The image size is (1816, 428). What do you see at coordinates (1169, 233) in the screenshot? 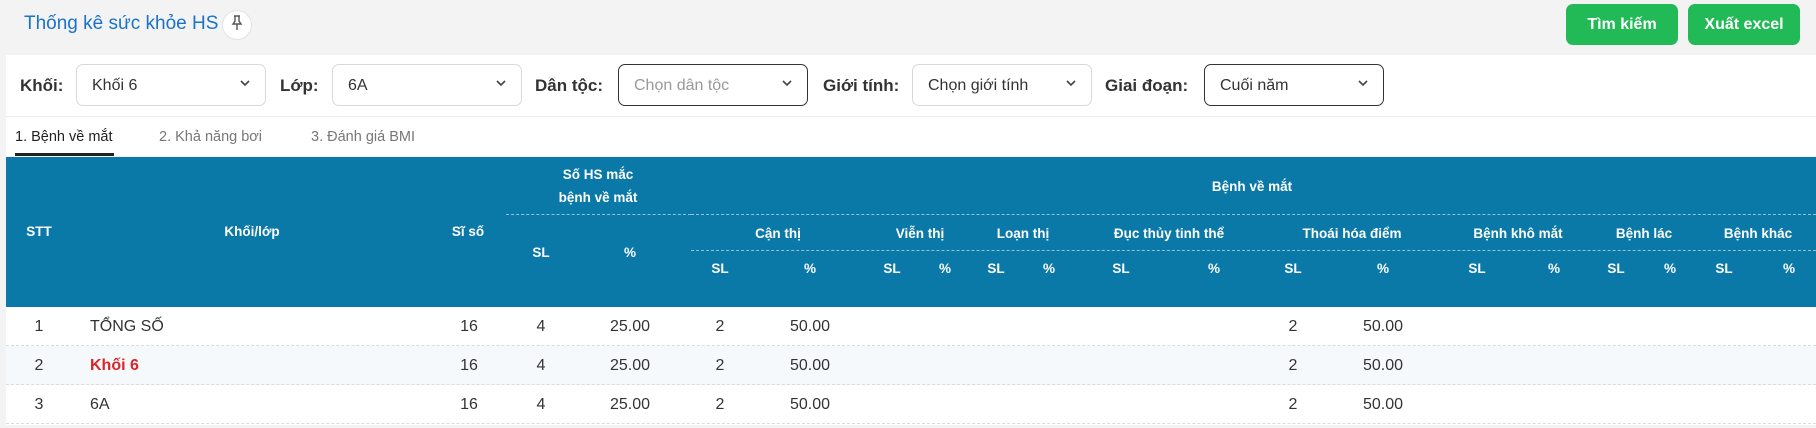
I see `header-duc-thuy-tinh-the: Đục thủy tinh thể` at bounding box center [1169, 233].